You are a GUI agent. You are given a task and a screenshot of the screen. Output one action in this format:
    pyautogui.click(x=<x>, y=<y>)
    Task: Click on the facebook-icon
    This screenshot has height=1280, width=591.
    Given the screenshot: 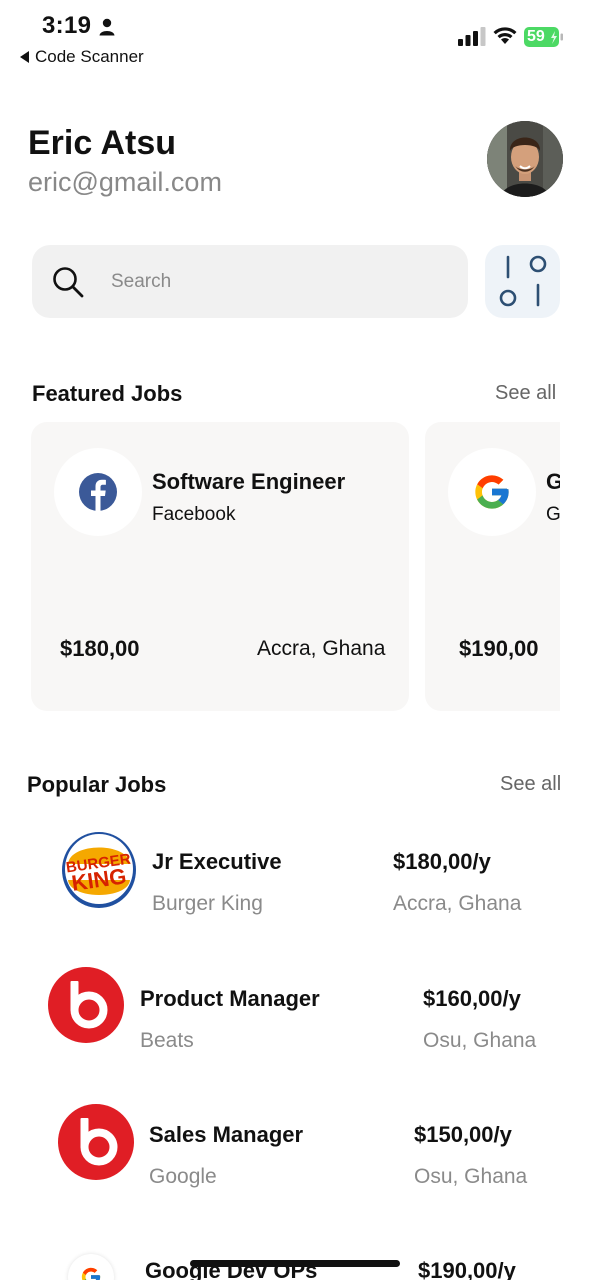 What is the action you would take?
    pyautogui.click(x=98, y=492)
    